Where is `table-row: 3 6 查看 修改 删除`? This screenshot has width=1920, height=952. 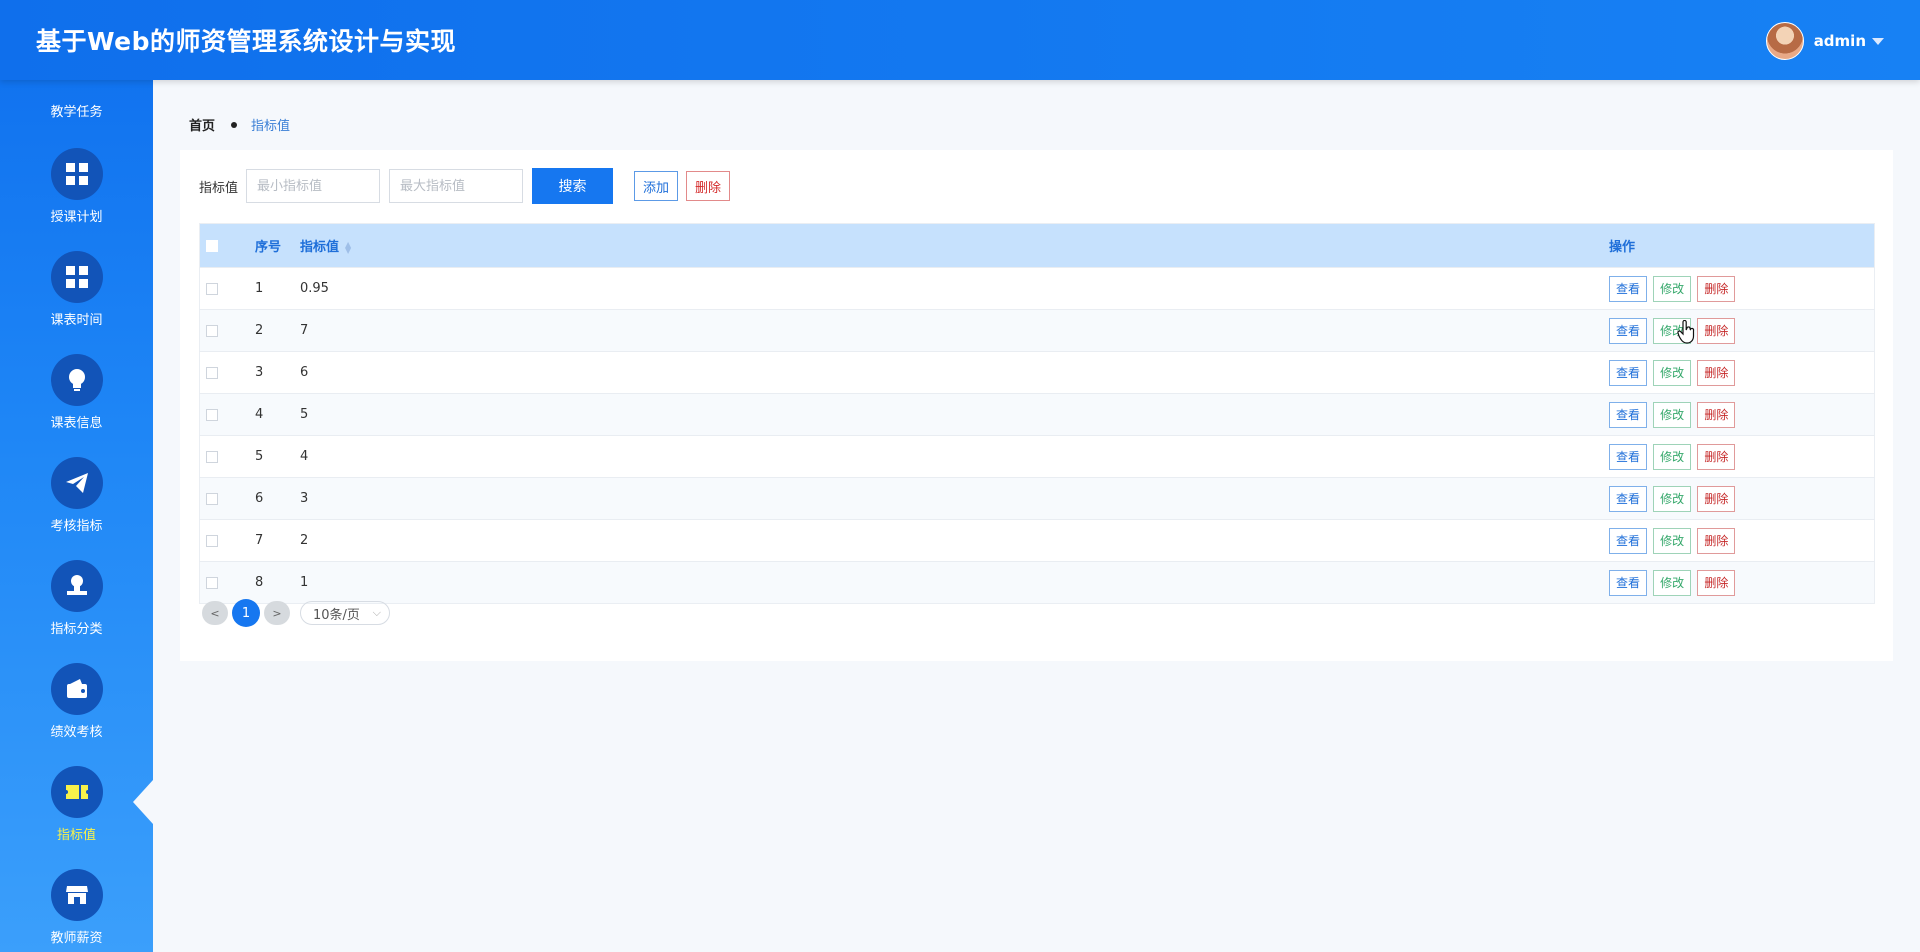 table-row: 3 6 查看 修改 删除 is located at coordinates (1037, 372).